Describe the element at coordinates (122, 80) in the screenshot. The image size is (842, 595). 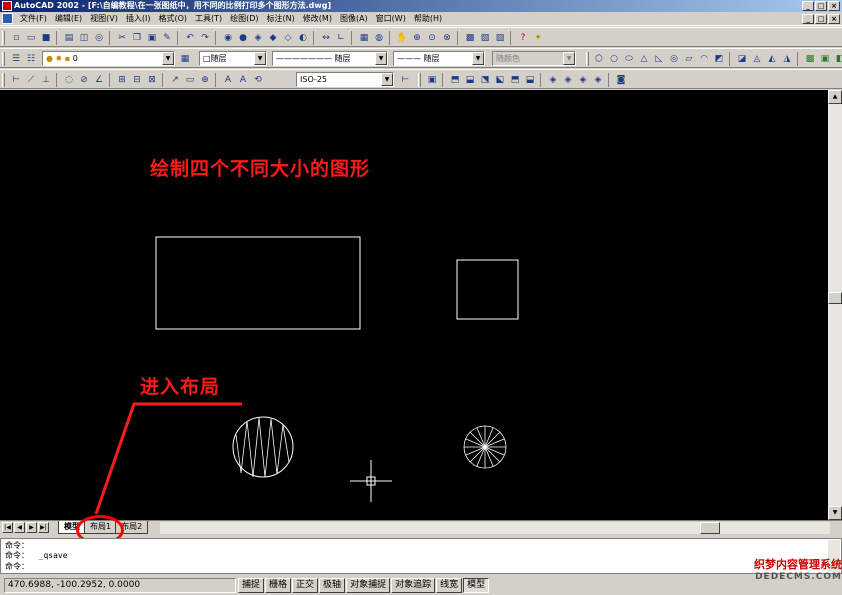
I see `quick-dim-icon: ⊞` at that location.